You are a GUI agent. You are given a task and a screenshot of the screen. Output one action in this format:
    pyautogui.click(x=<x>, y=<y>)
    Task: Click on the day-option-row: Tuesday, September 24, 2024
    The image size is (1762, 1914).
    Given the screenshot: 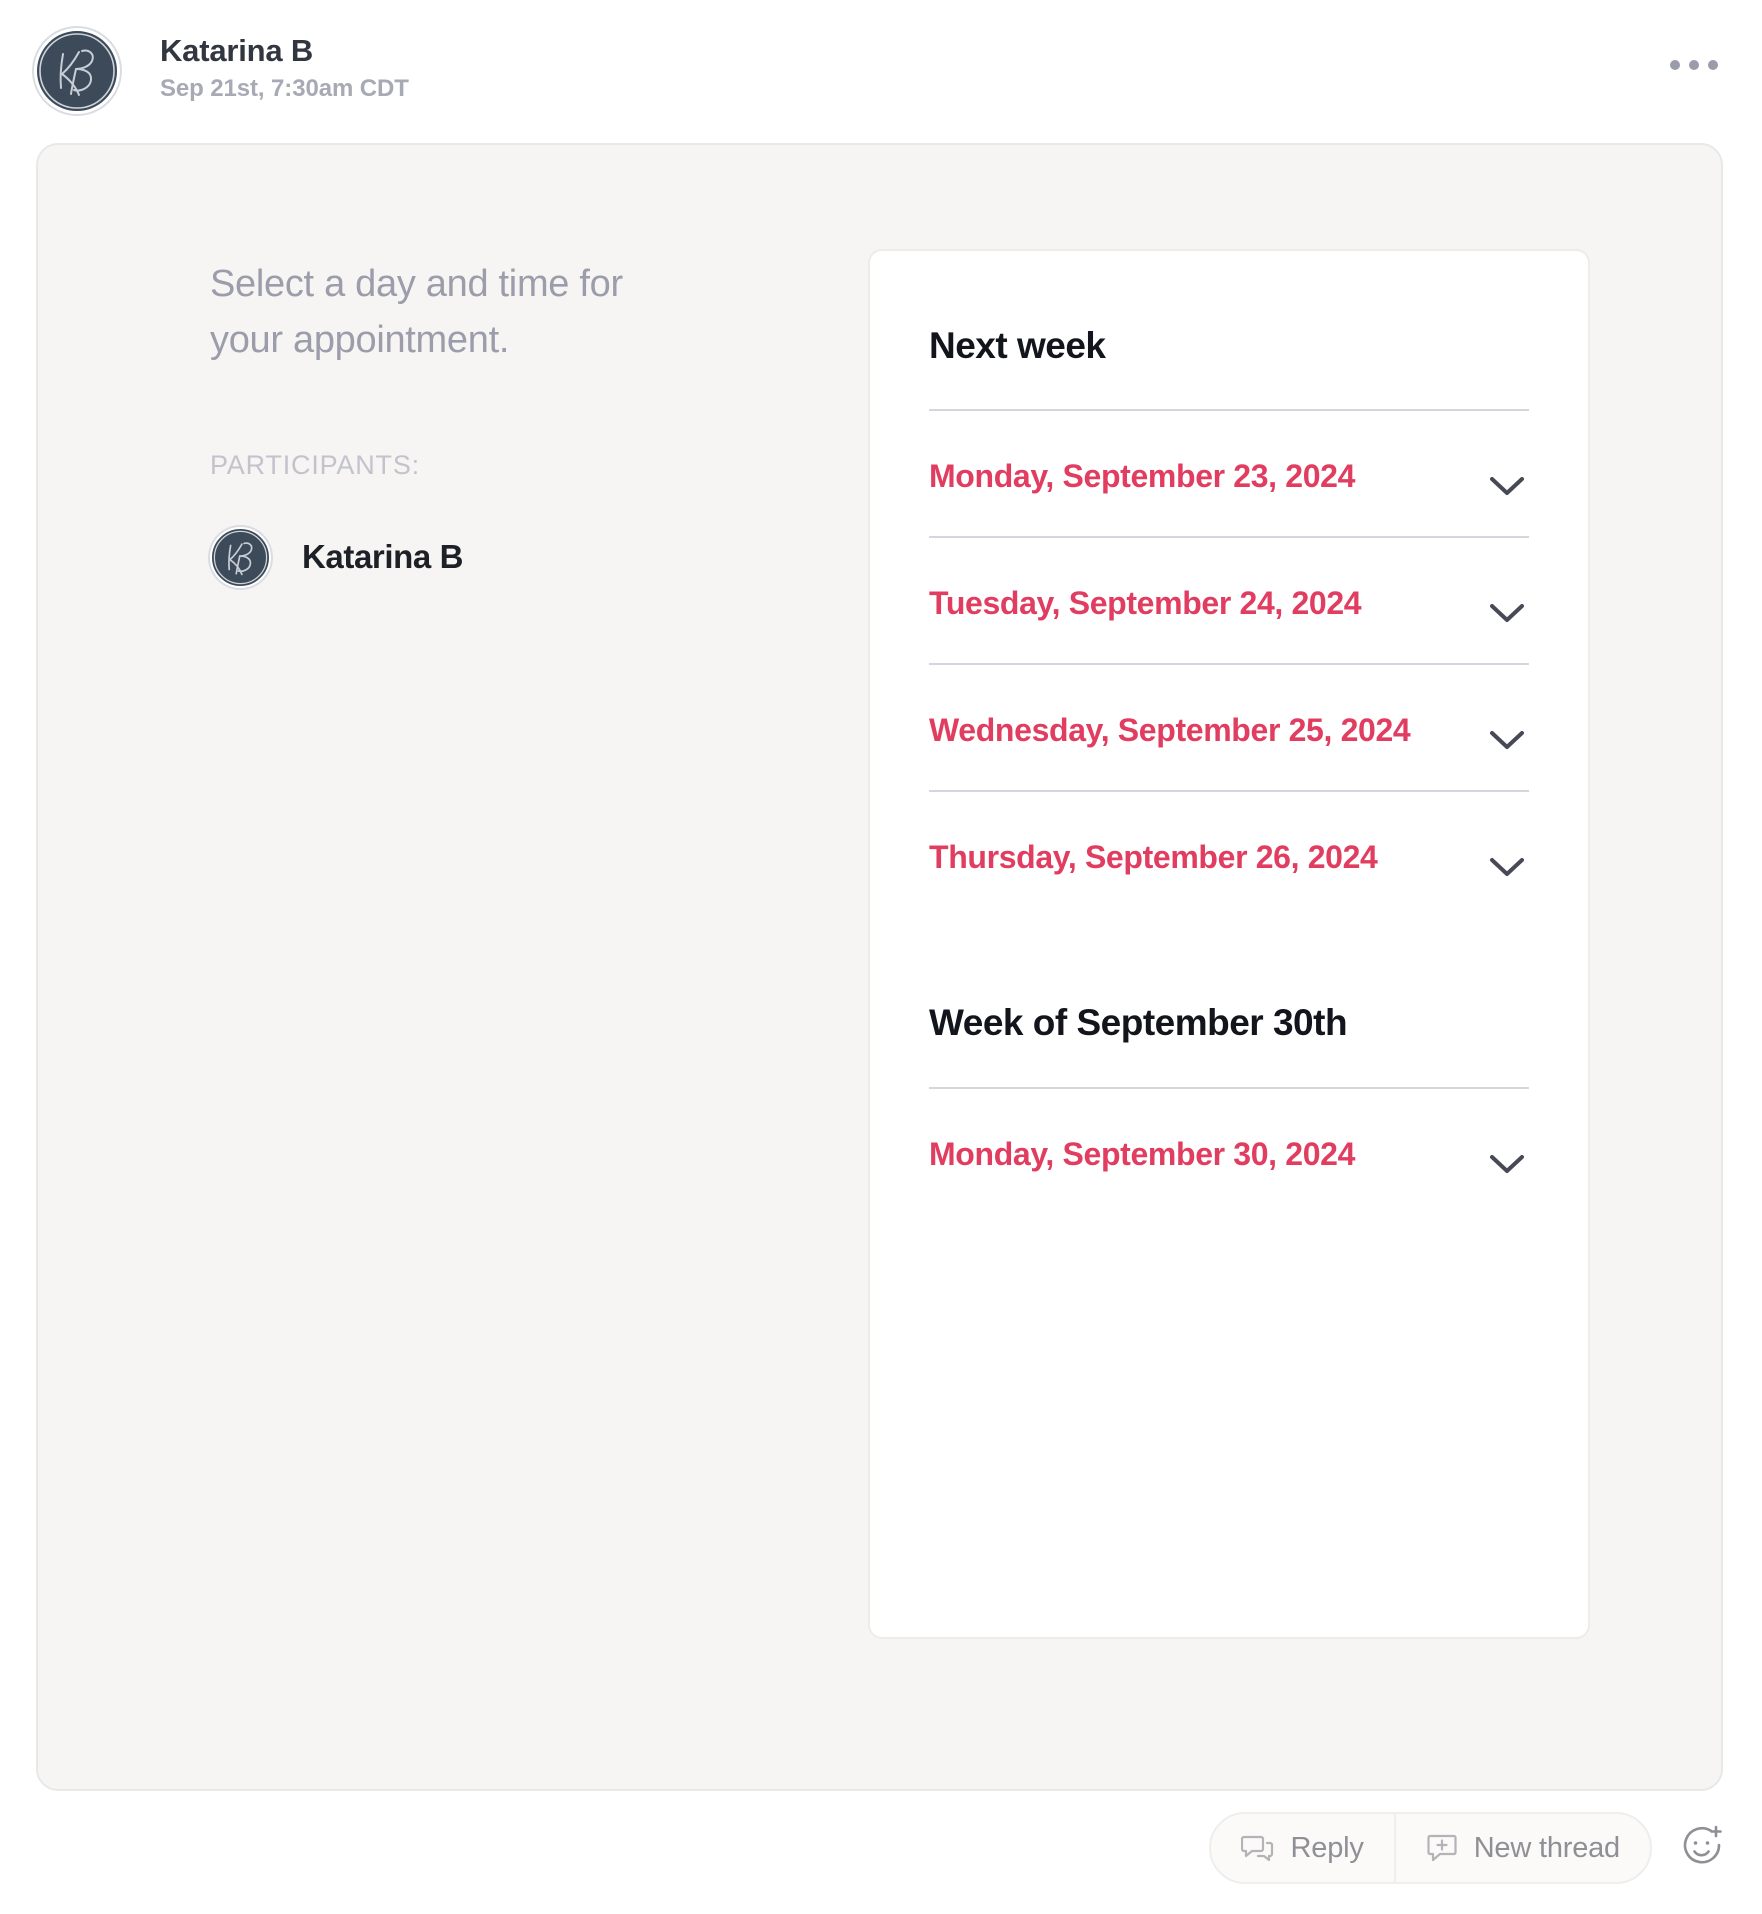 What is the action you would take?
    pyautogui.click(x=1229, y=602)
    